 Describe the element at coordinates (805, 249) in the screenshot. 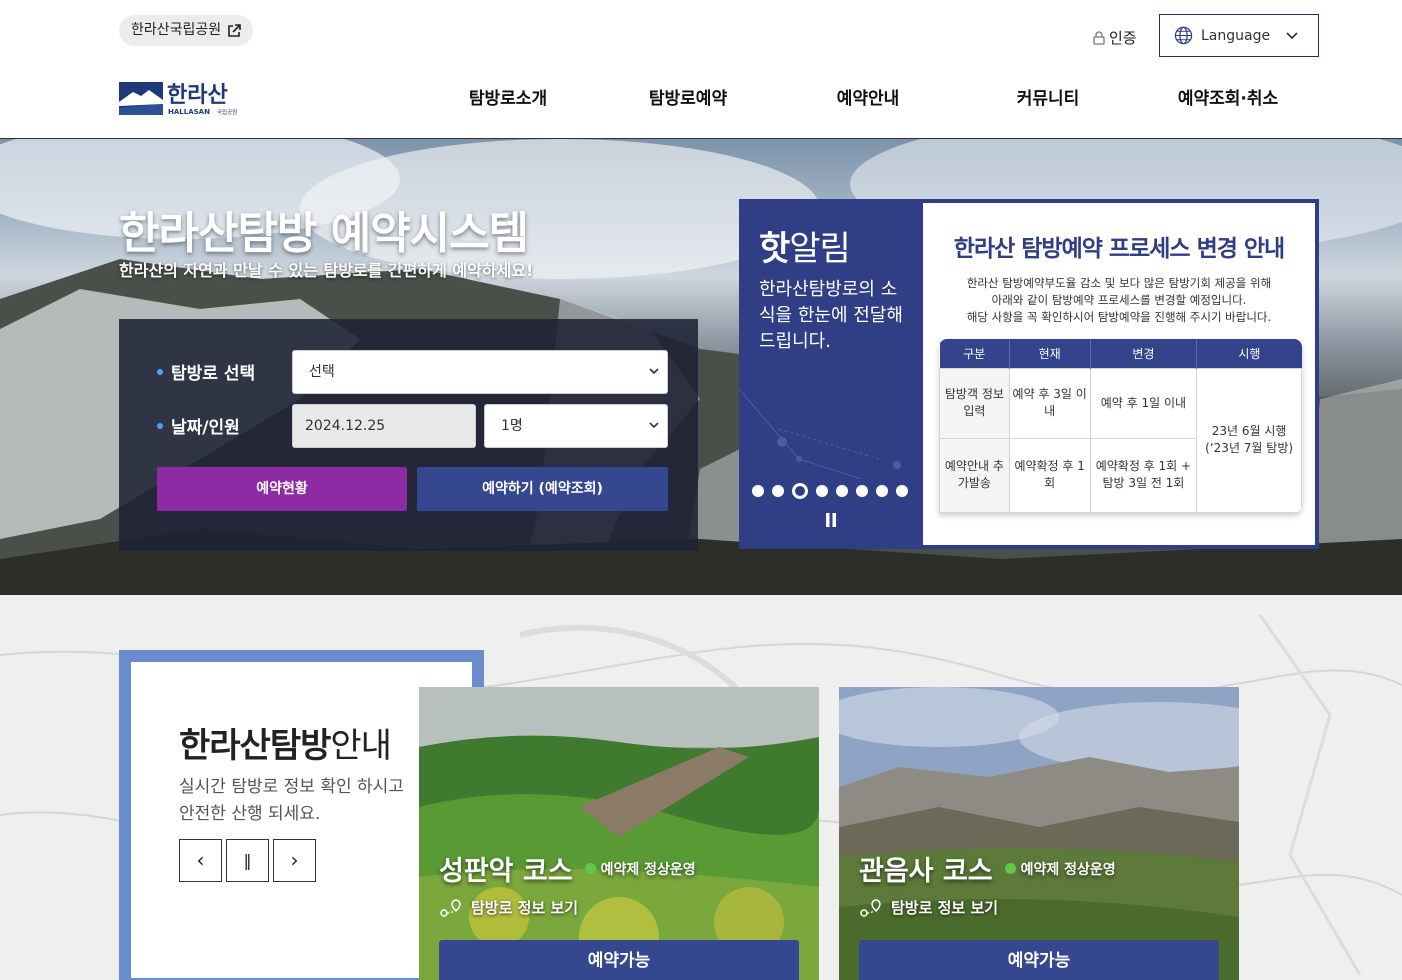

I see `notice-title: 핫알림` at that location.